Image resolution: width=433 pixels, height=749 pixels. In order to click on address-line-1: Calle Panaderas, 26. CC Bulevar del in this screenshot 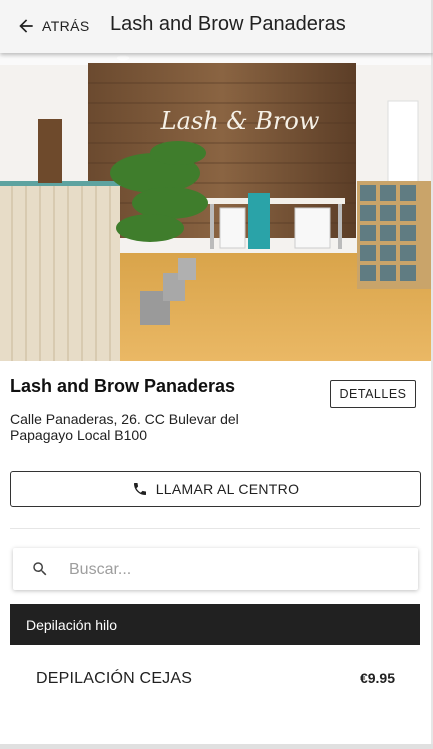, I will do `click(124, 419)`.